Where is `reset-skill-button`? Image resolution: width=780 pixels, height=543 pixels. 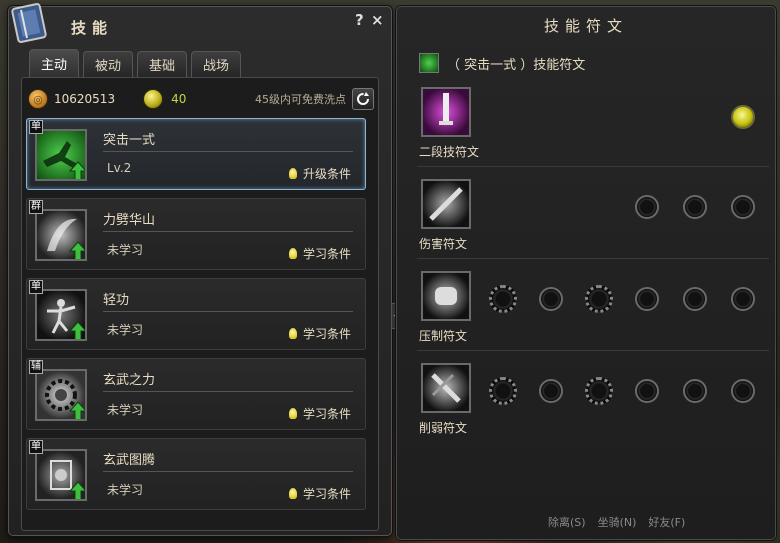
reset-skill-button is located at coordinates (363, 99).